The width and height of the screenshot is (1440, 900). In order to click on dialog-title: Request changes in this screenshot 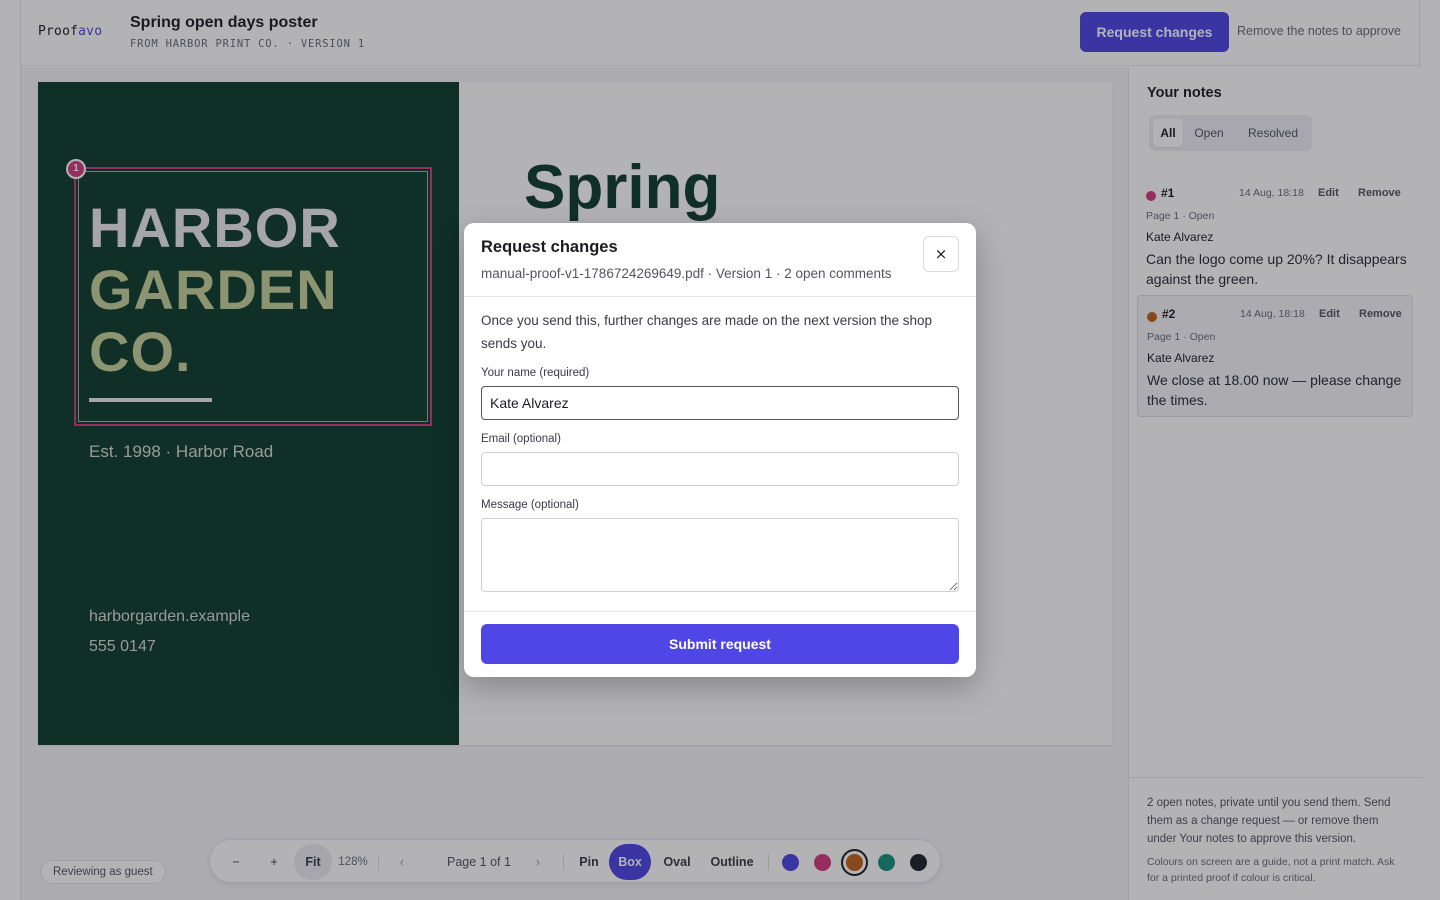, I will do `click(549, 247)`.